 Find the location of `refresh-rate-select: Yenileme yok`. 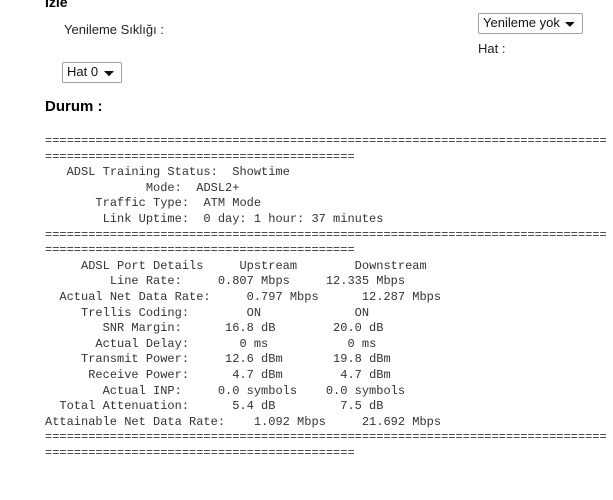

refresh-rate-select: Yenileme yok is located at coordinates (530, 23).